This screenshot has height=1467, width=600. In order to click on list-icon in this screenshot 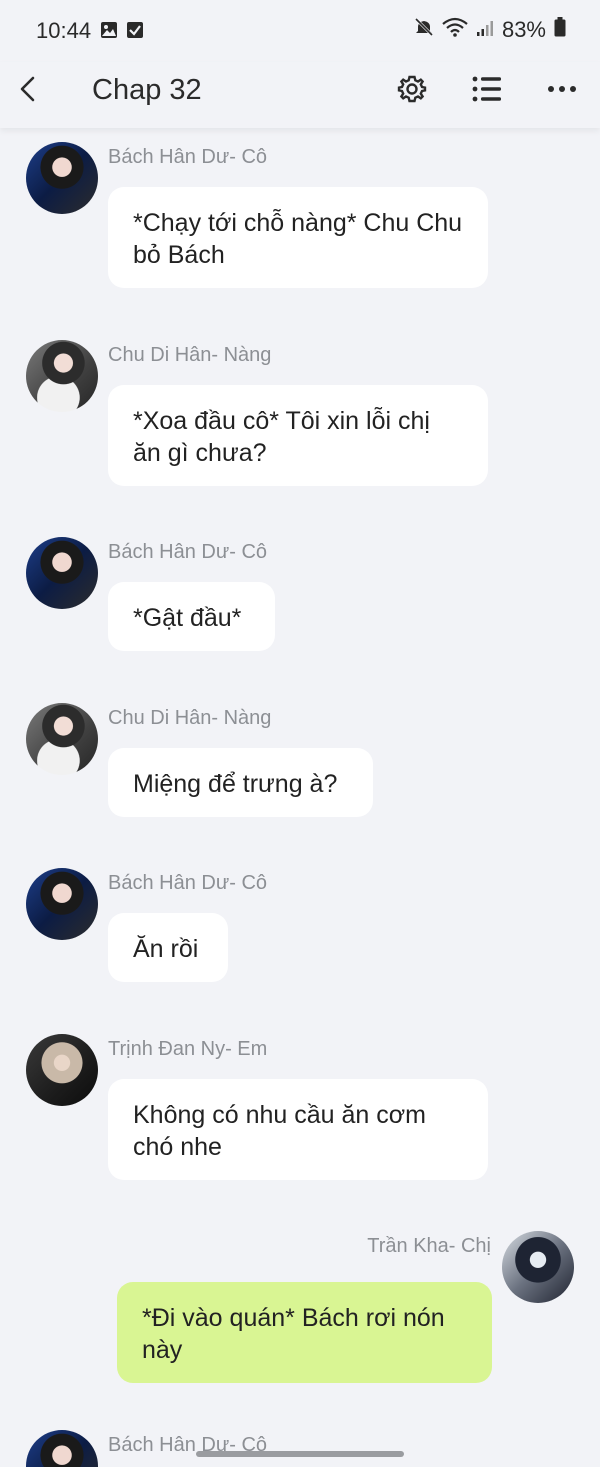, I will do `click(487, 89)`.